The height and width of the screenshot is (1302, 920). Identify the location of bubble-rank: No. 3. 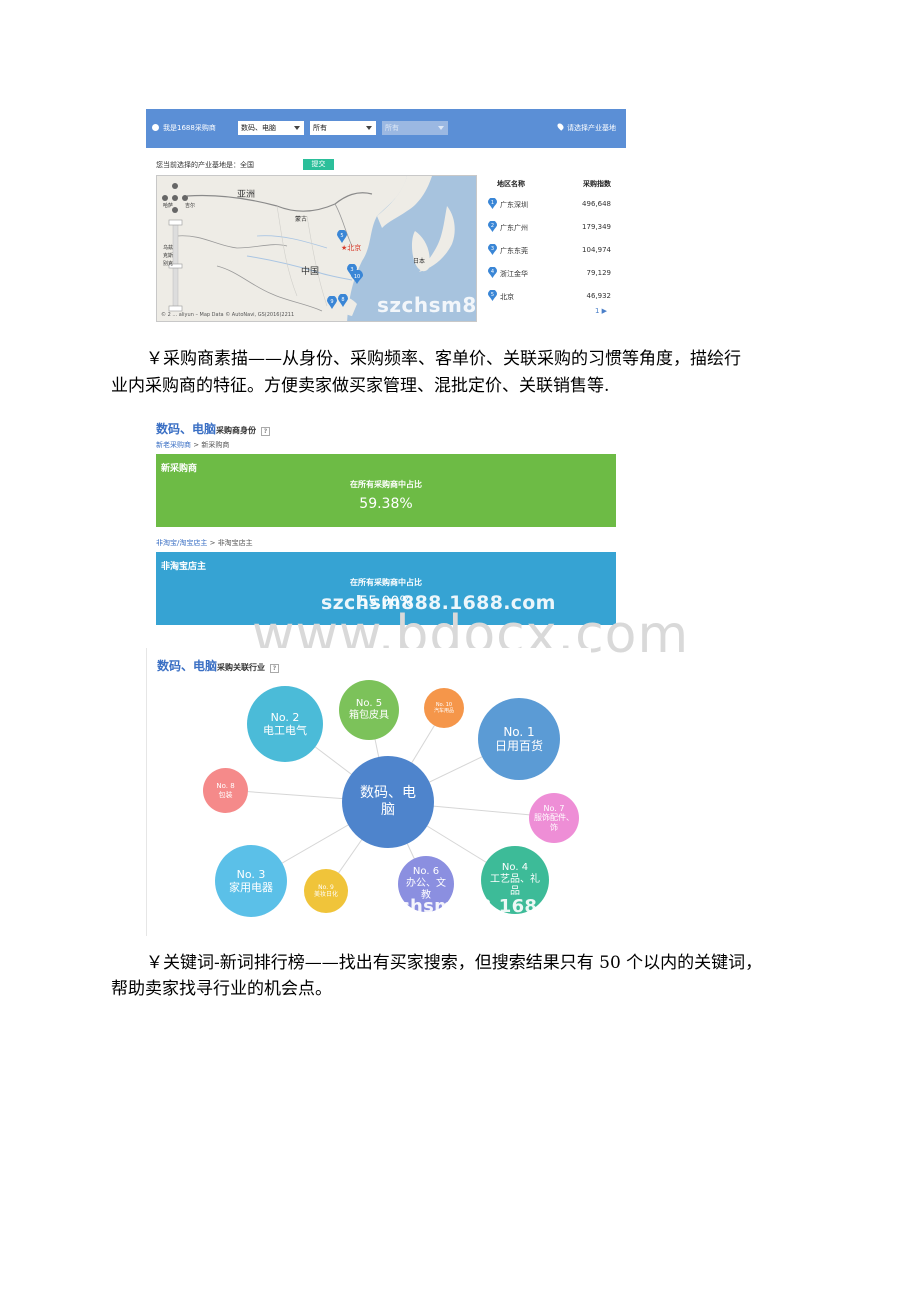
(251, 874).